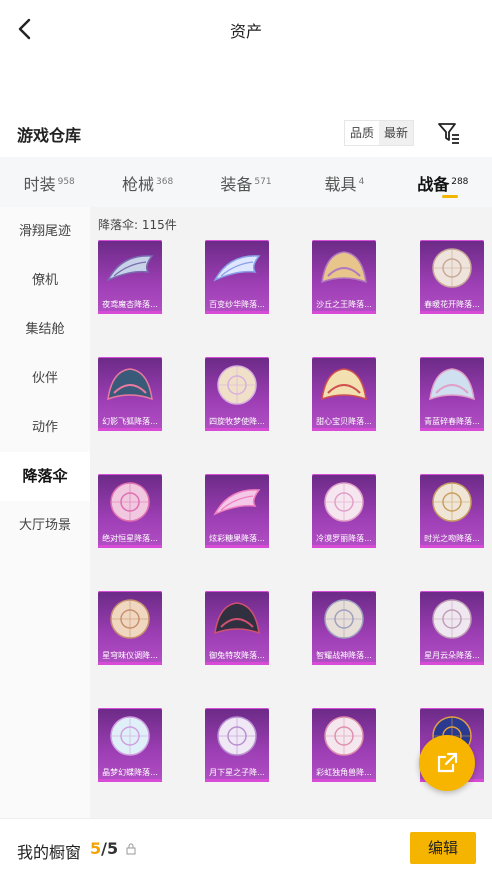 The image size is (492, 876). What do you see at coordinates (45, 525) in the screenshot?
I see `sidebar-item-lobby-scene: 大厅场景` at bounding box center [45, 525].